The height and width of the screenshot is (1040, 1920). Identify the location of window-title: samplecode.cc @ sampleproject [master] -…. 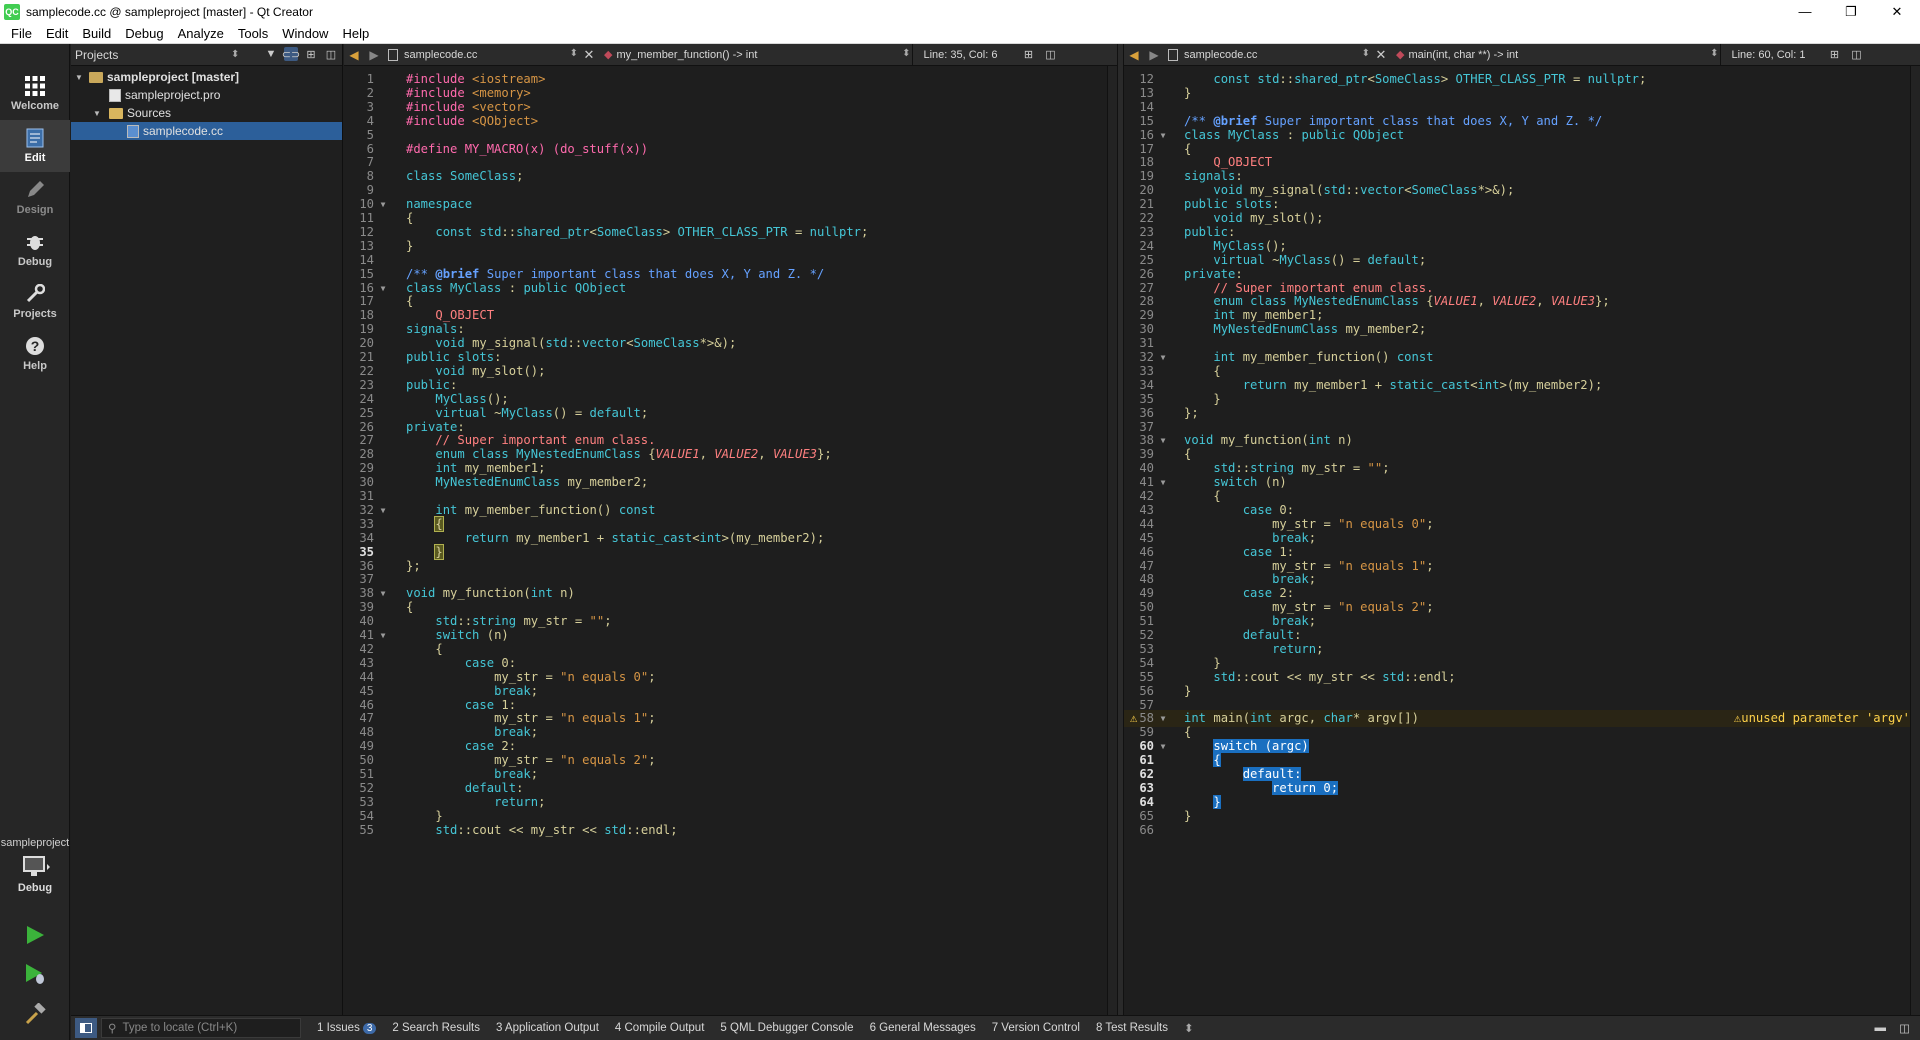
(169, 11).